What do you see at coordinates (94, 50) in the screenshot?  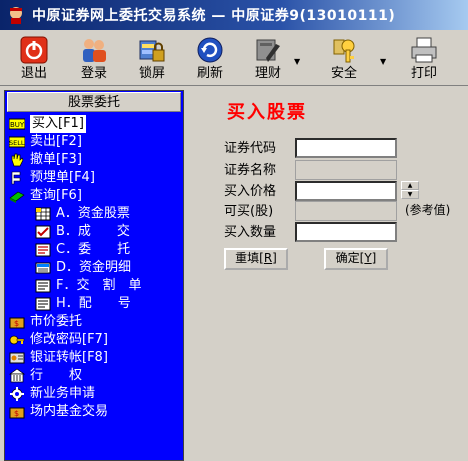 I see `users-icon` at bounding box center [94, 50].